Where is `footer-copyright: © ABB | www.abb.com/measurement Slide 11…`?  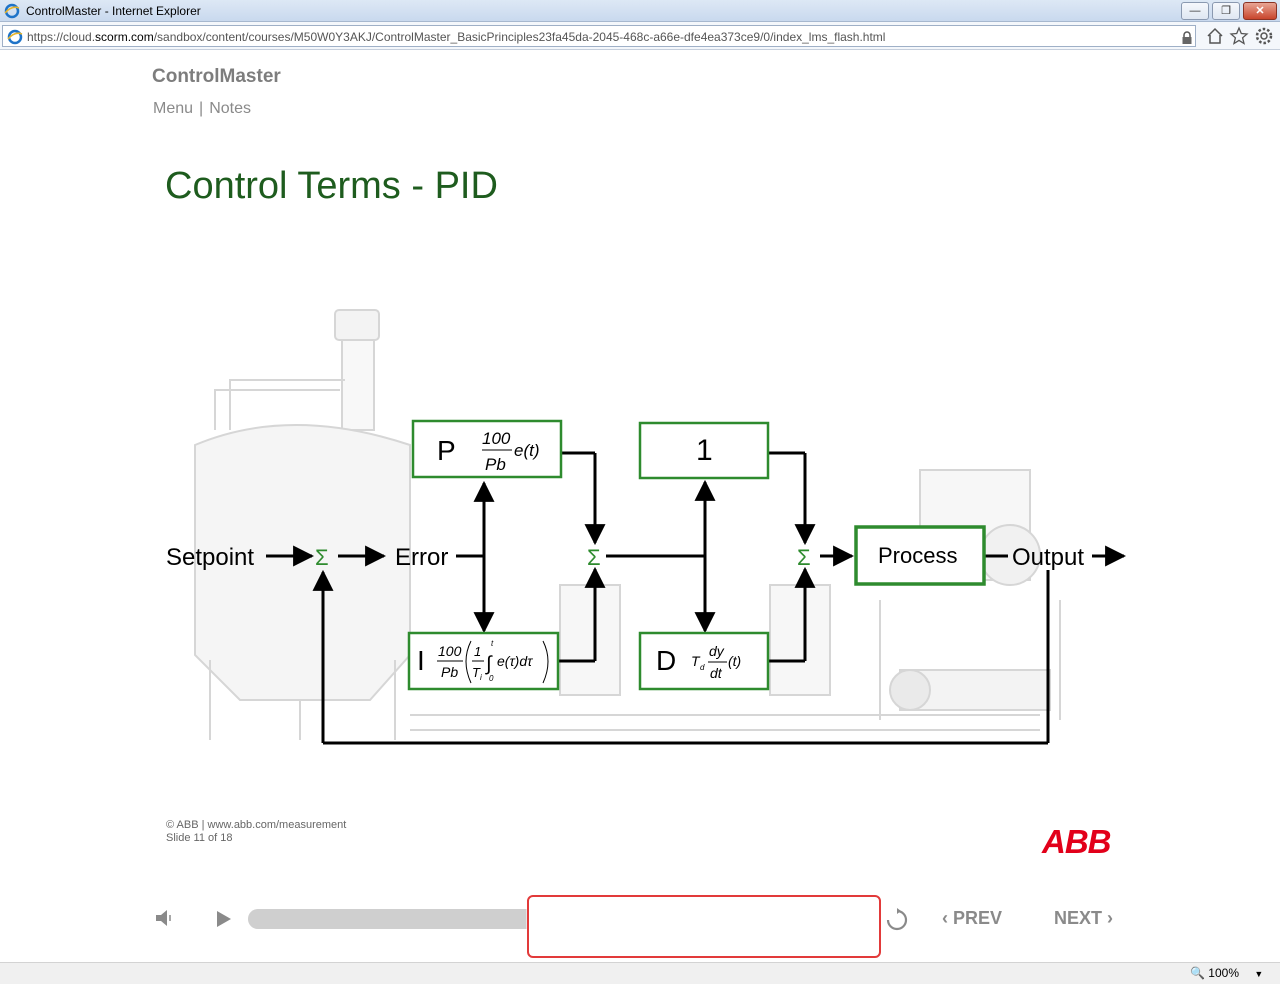
footer-copyright: © ABB | www.abb.com/measurement Slide 11… is located at coordinates (256, 832).